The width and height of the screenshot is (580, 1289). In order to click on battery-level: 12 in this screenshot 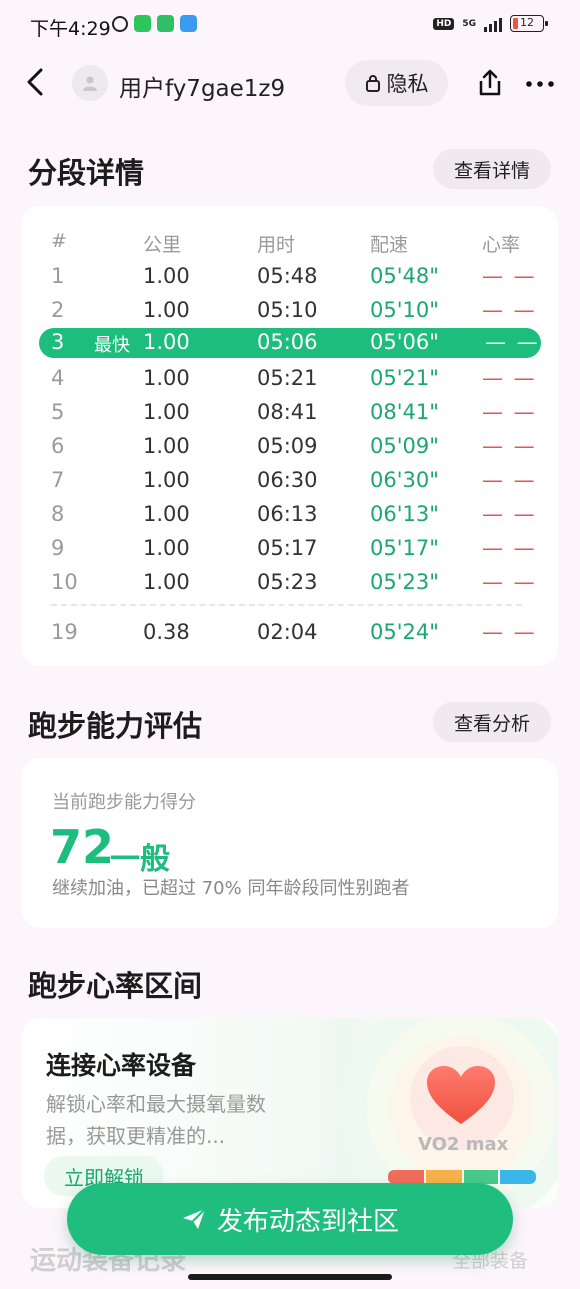, I will do `click(527, 22)`.